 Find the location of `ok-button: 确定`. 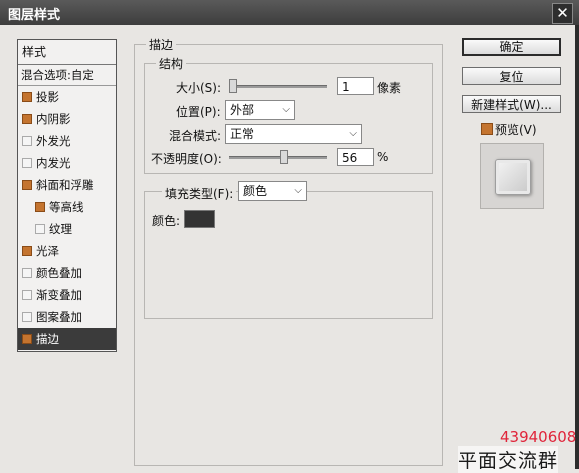

ok-button: 确定 is located at coordinates (511, 47).